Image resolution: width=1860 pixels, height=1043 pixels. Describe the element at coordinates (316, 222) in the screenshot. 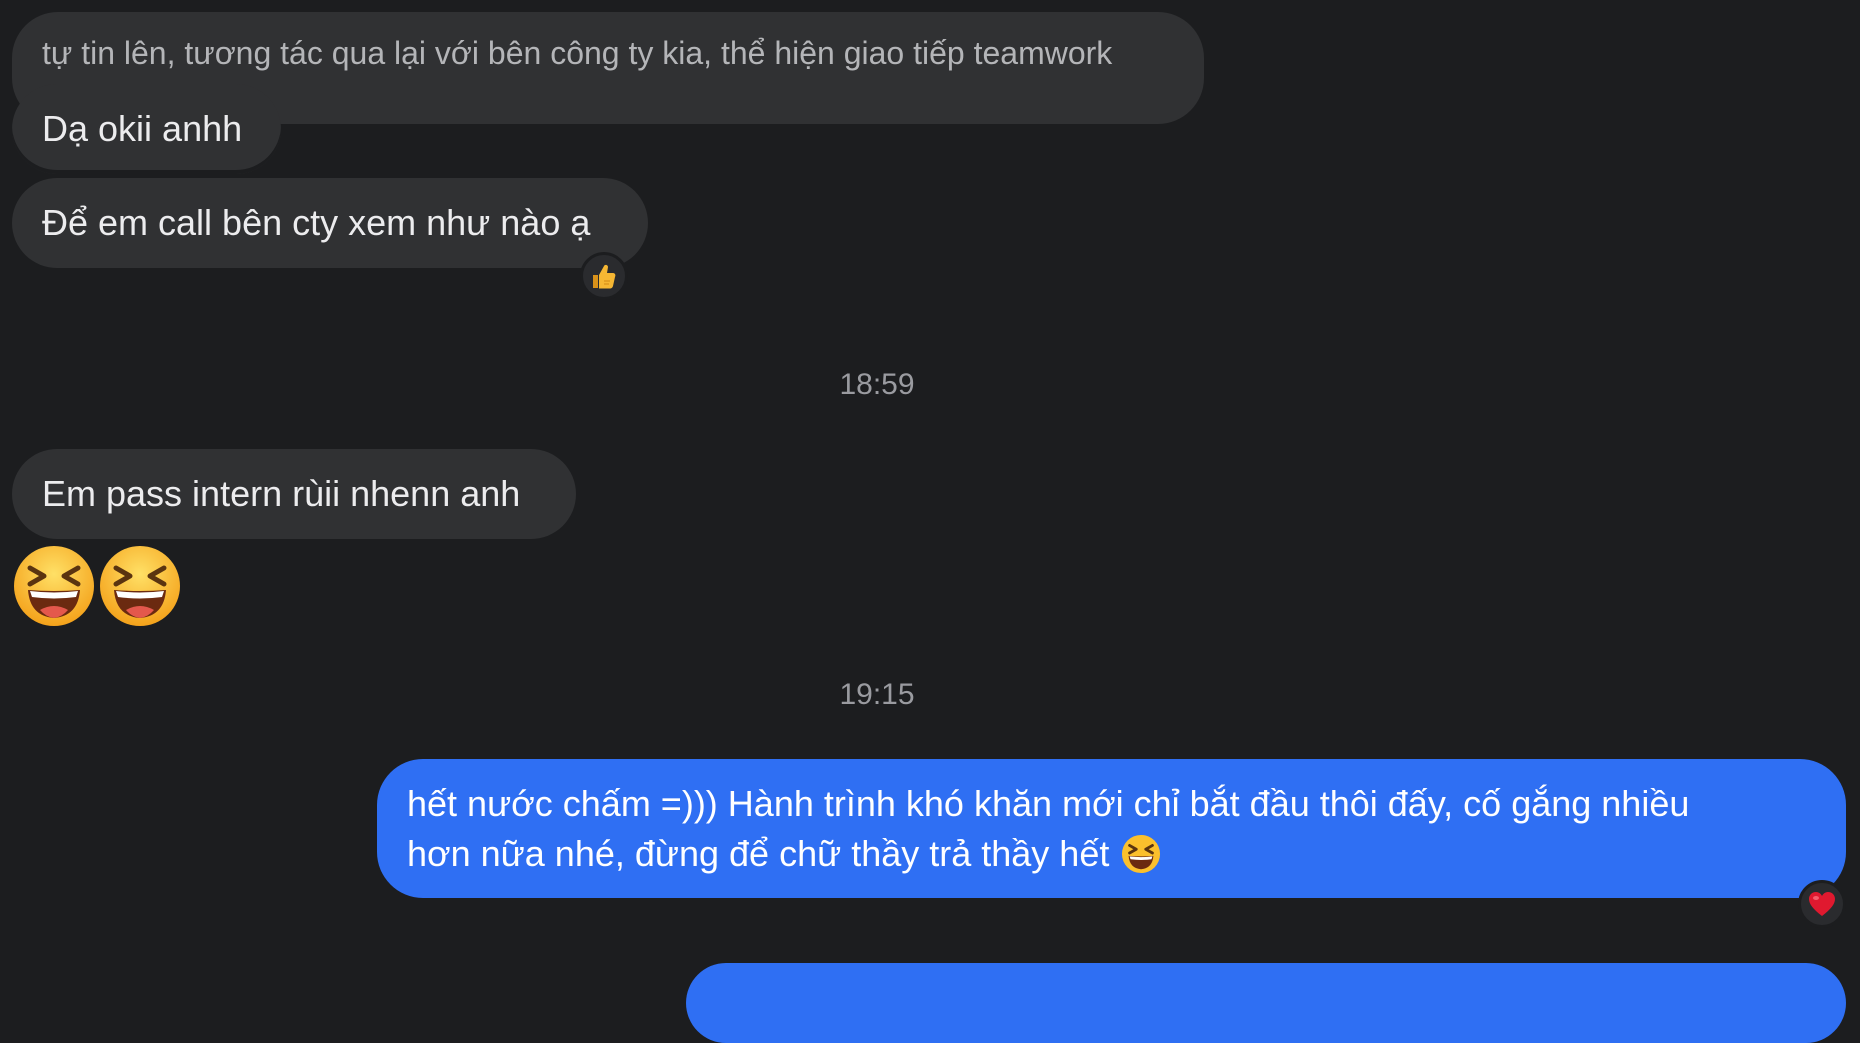

I see `message-text: Để em call bên cty xem như nào ạ` at that location.